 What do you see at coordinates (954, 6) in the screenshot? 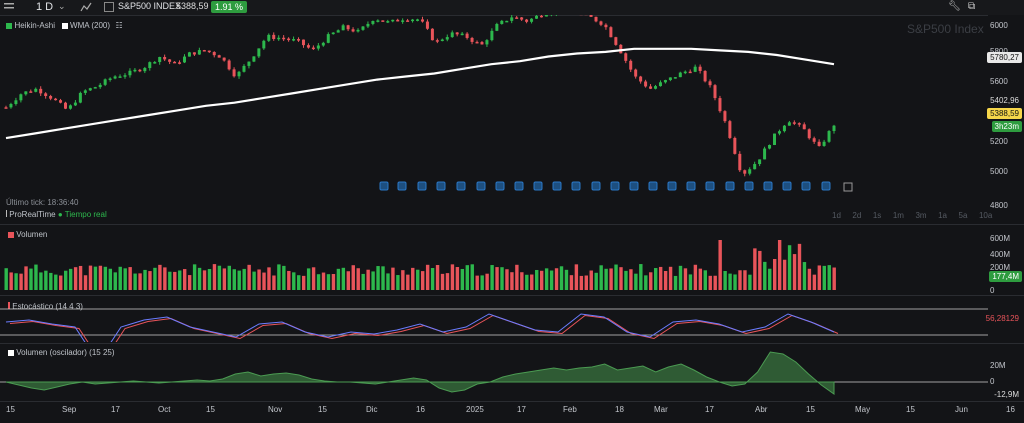
I see `wrench-icon: 🔧︎` at bounding box center [954, 6].